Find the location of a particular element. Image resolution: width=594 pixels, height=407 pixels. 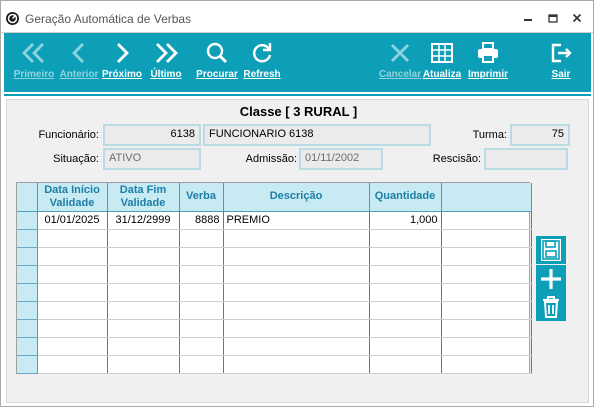

header-quantidade: Quantidade is located at coordinates (405, 197).